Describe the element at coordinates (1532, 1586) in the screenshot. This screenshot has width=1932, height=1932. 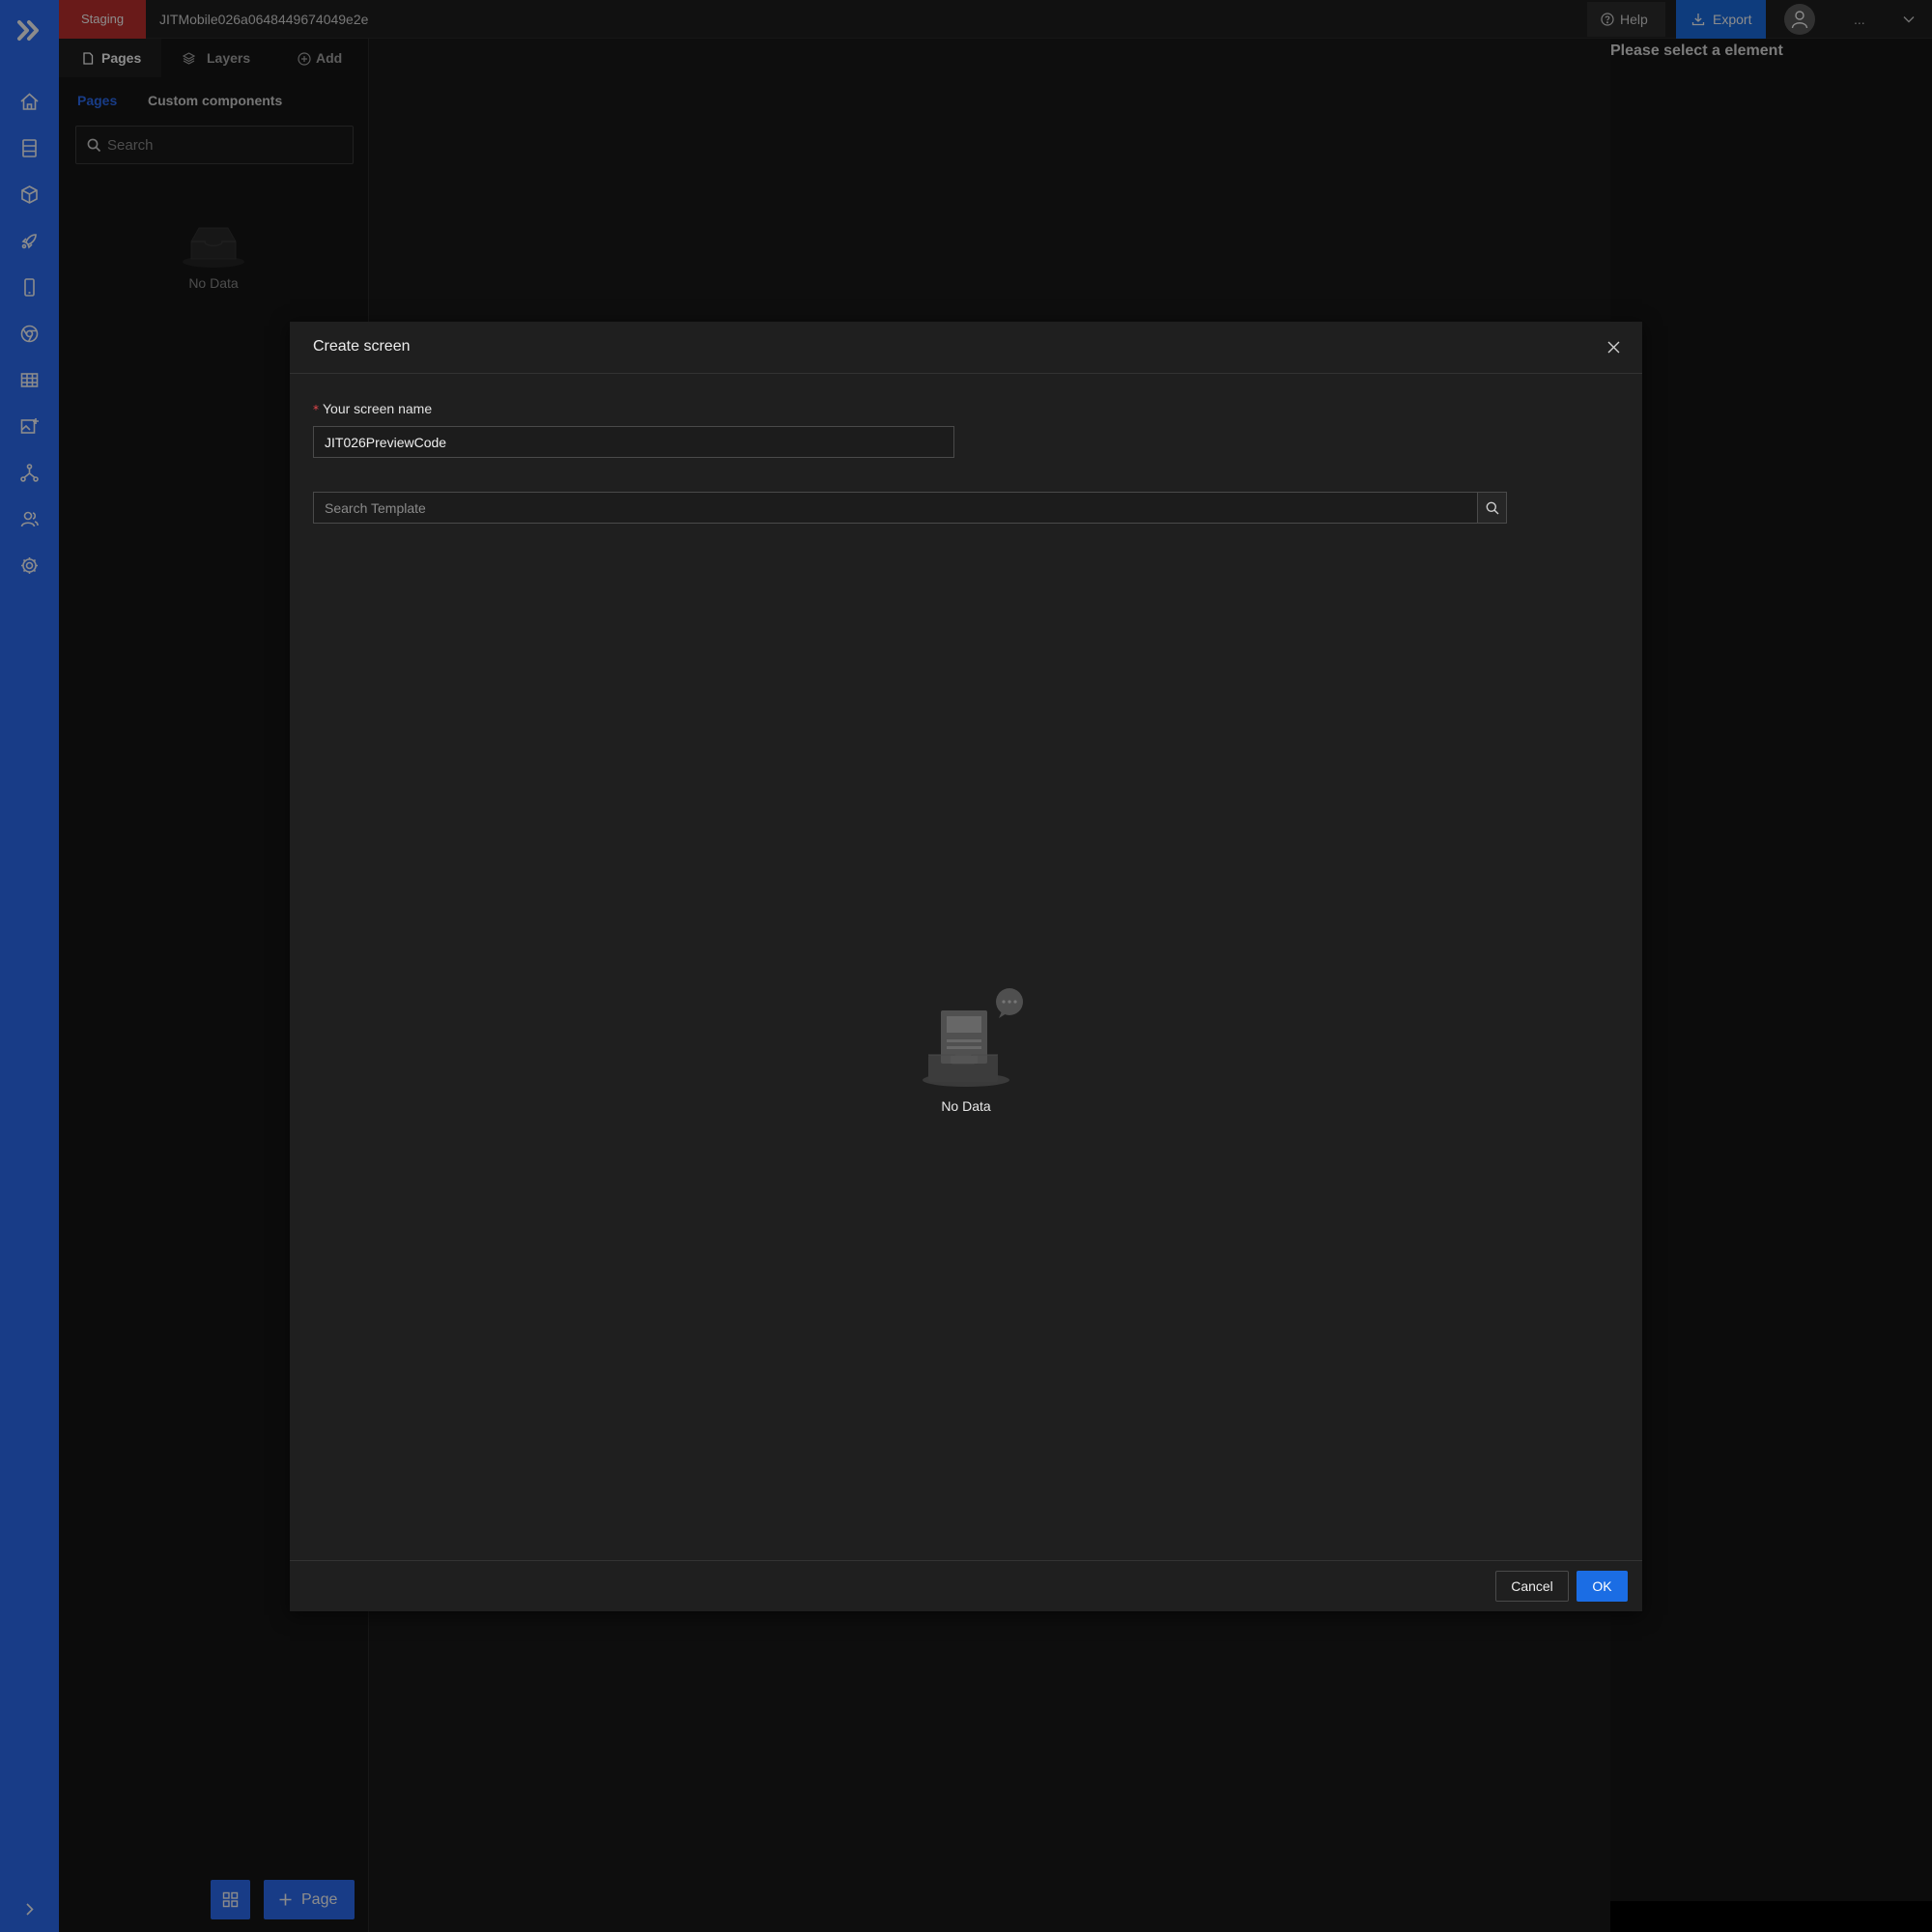
I see `cancel-button: Cancel` at that location.